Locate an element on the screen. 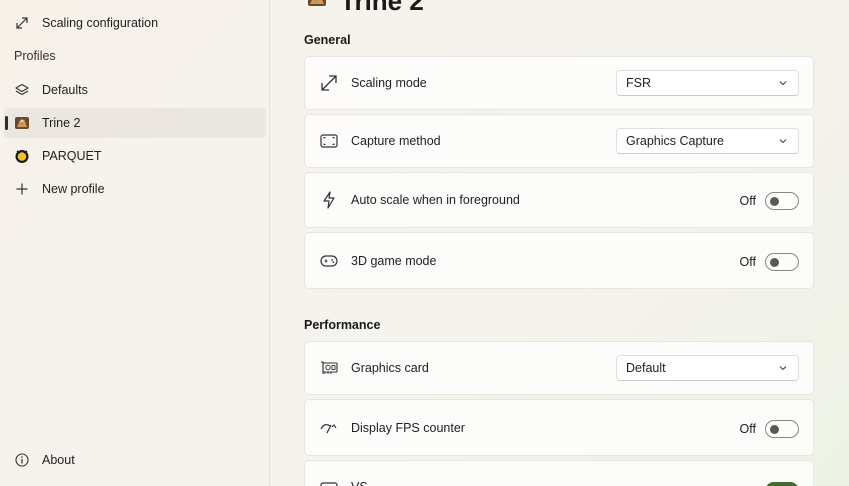 The width and height of the screenshot is (849, 486). capture-method-card: Capture method Graphics Capture is located at coordinates (559, 141).